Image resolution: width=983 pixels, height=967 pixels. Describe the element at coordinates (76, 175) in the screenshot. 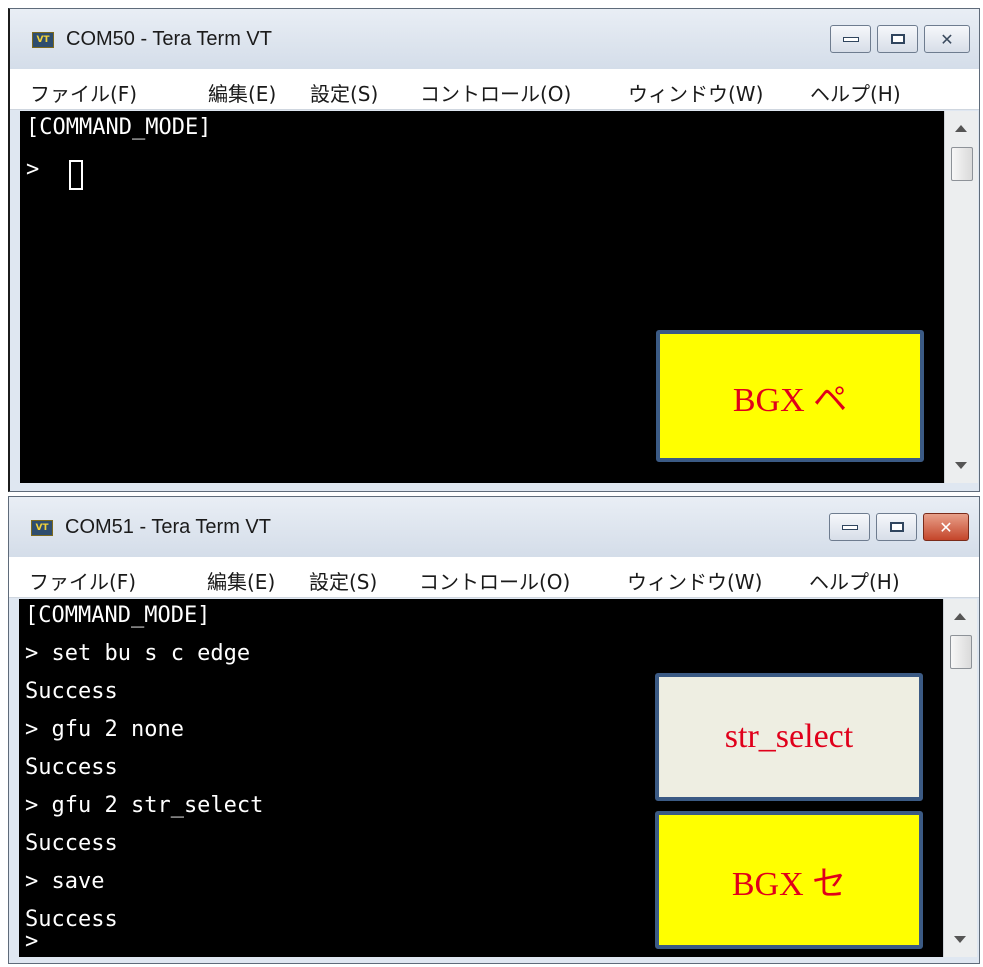

I see `terminal-cursor` at that location.